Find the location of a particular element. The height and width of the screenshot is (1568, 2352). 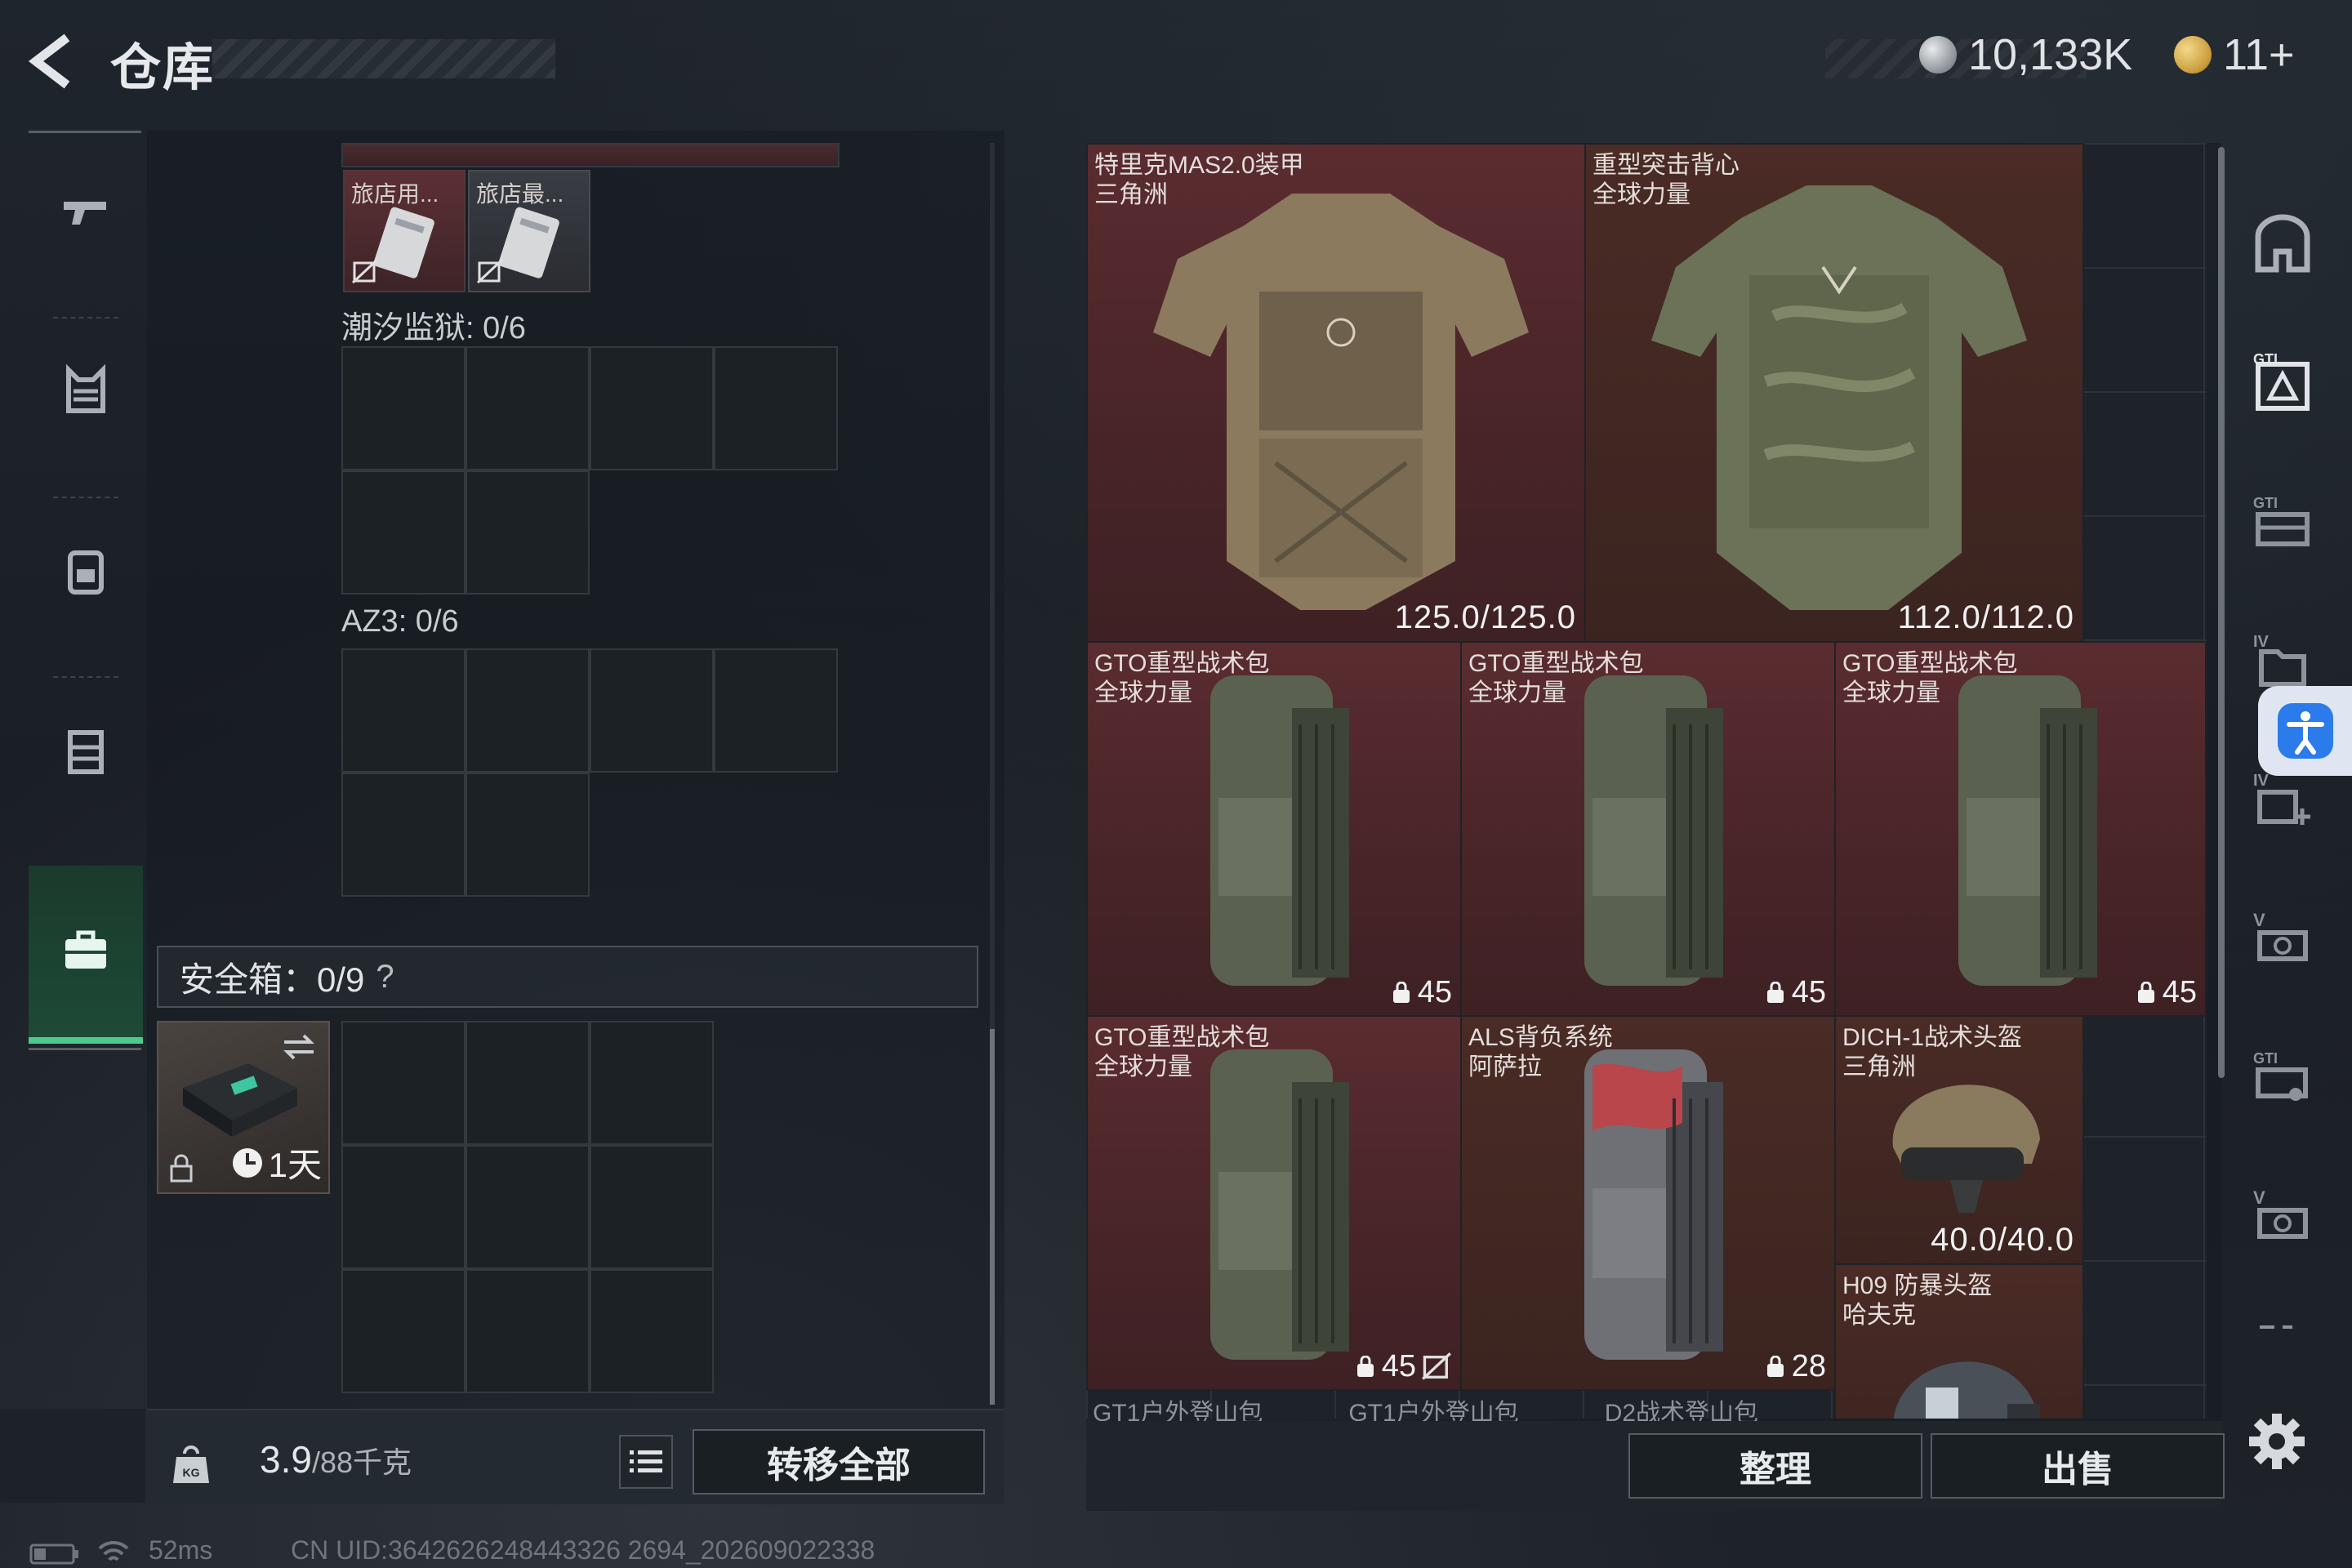

back-arrow-icon is located at coordinates (53, 61).